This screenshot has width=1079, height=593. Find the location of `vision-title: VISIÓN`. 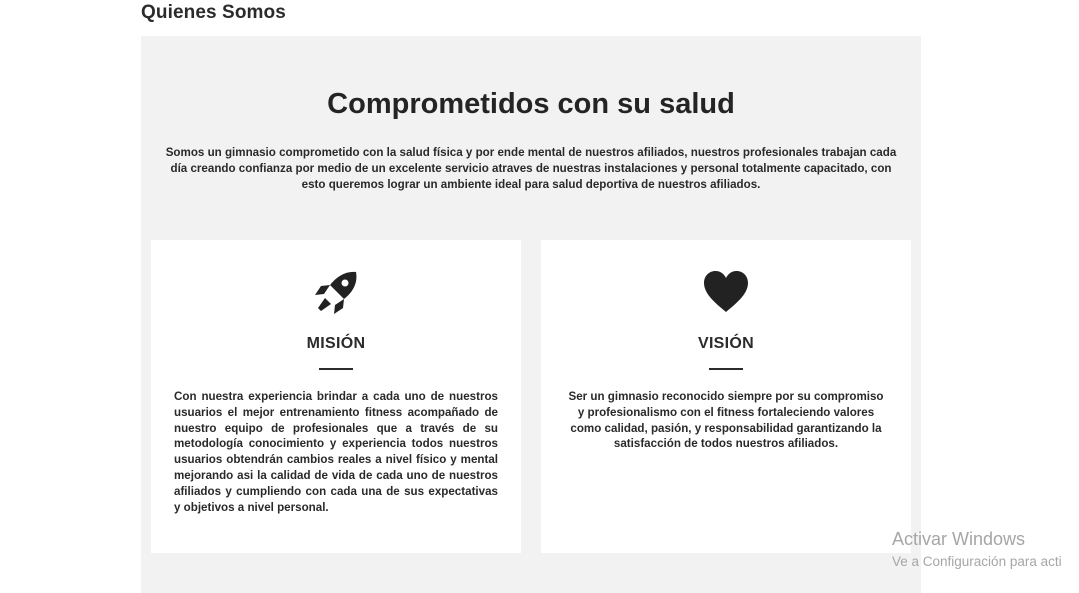

vision-title: VISIÓN is located at coordinates (726, 343).